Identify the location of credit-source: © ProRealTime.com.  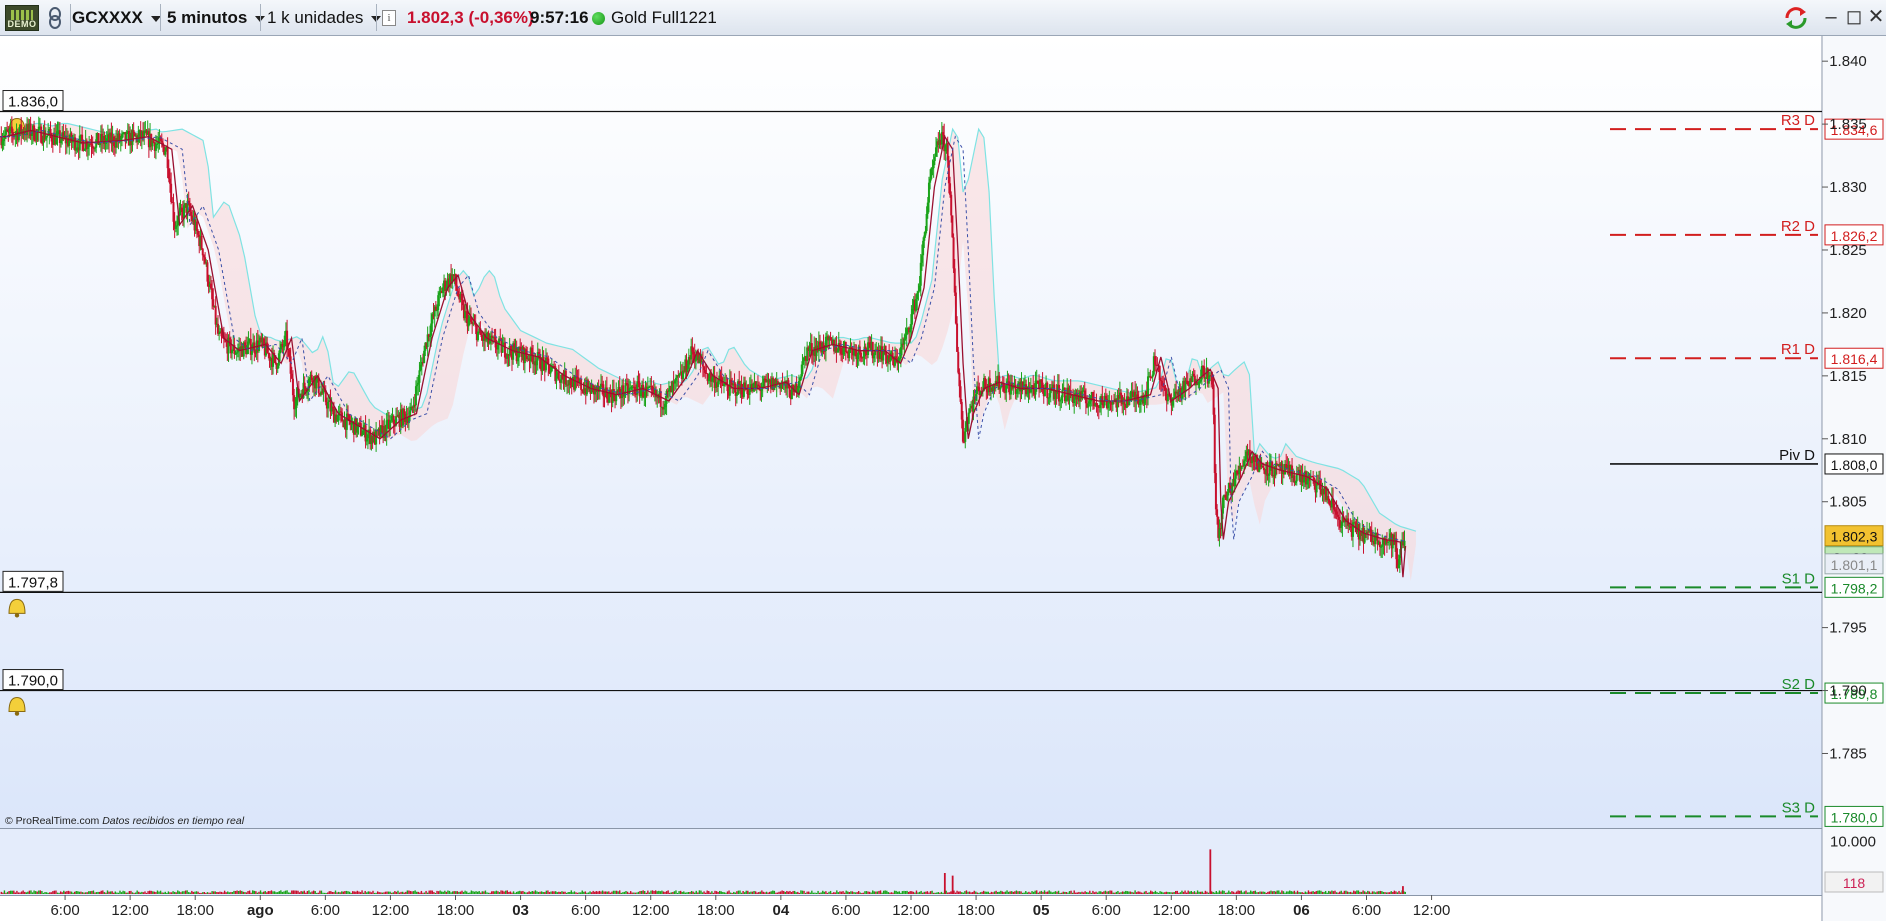
(52, 821).